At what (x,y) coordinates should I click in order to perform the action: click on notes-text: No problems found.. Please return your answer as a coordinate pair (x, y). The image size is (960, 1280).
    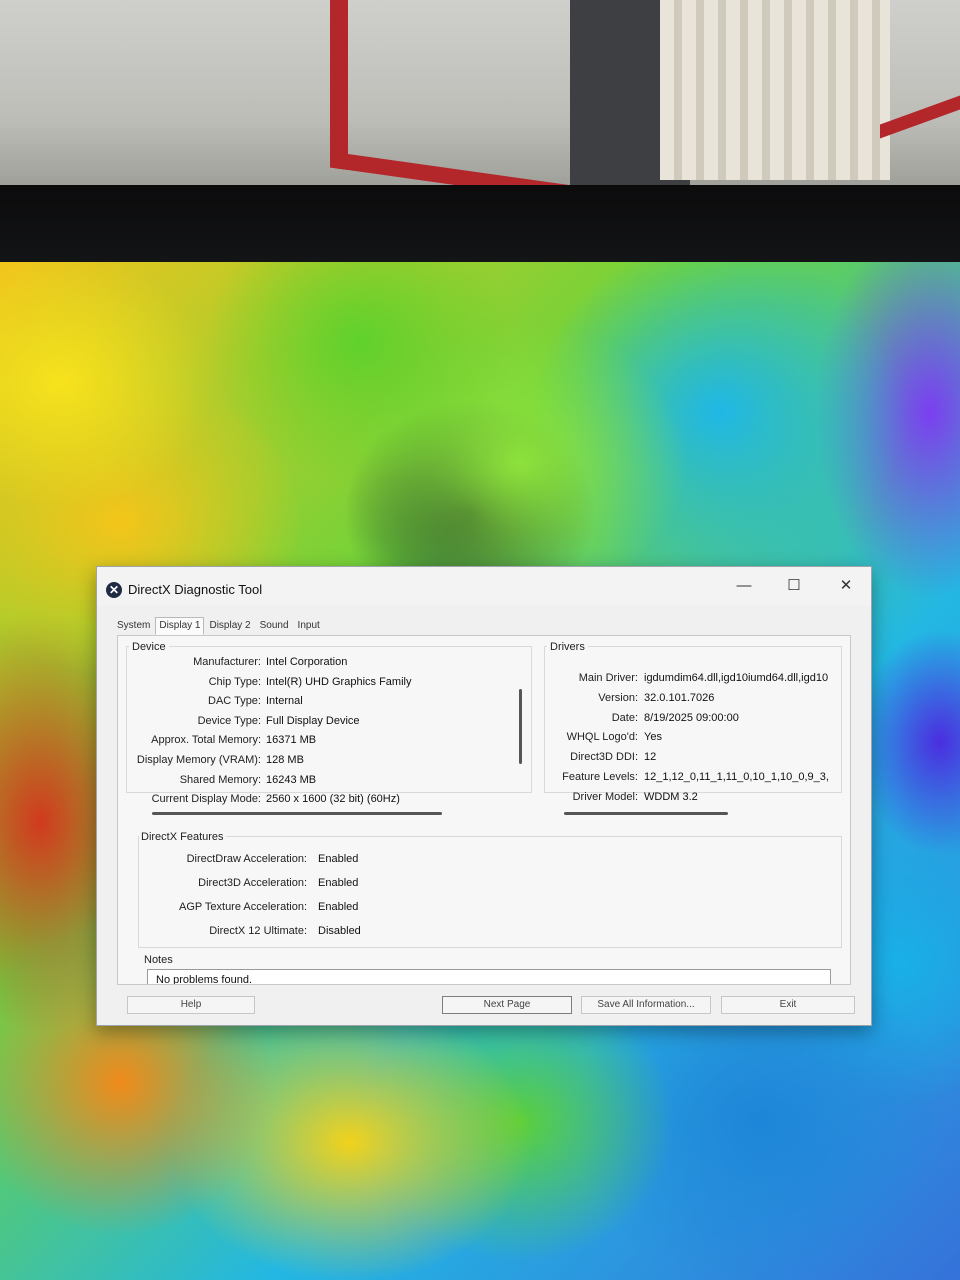
    Looking at the image, I should click on (204, 979).